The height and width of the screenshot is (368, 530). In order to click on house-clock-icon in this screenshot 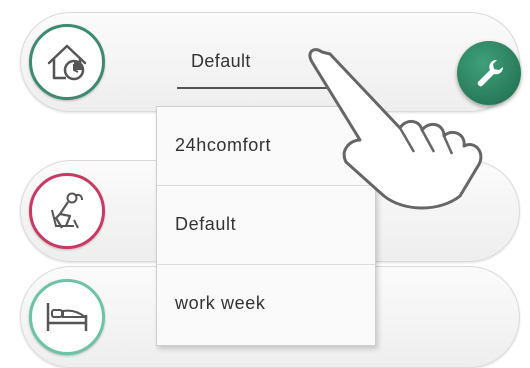, I will do `click(67, 62)`.